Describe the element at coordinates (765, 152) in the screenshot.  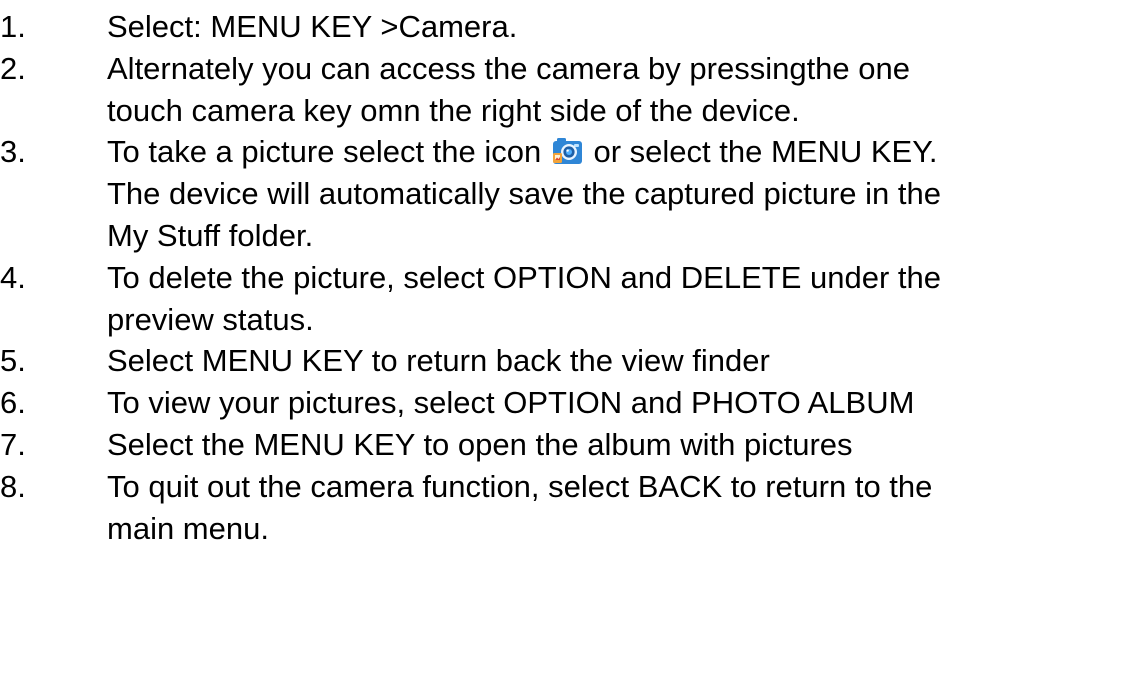
I see `step-text-after-icon: or select the MENU KEY.` at that location.